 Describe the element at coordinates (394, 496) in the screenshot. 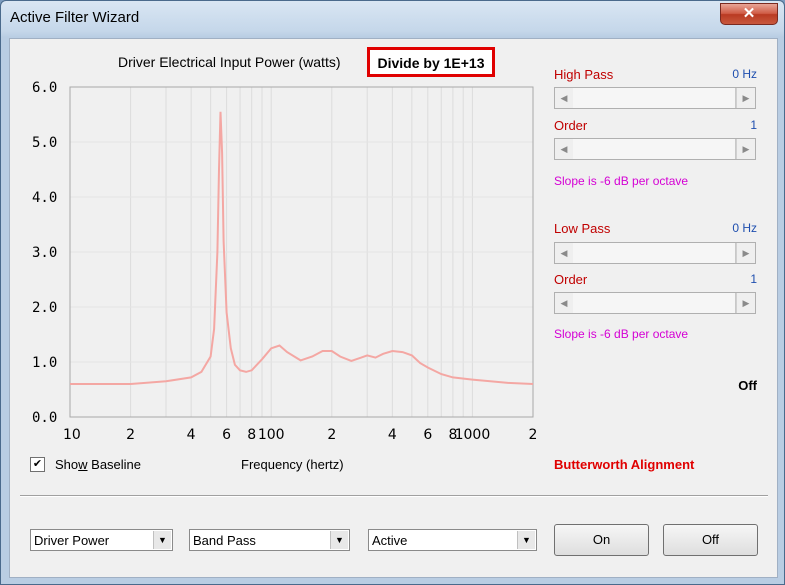

I see `divider` at that location.